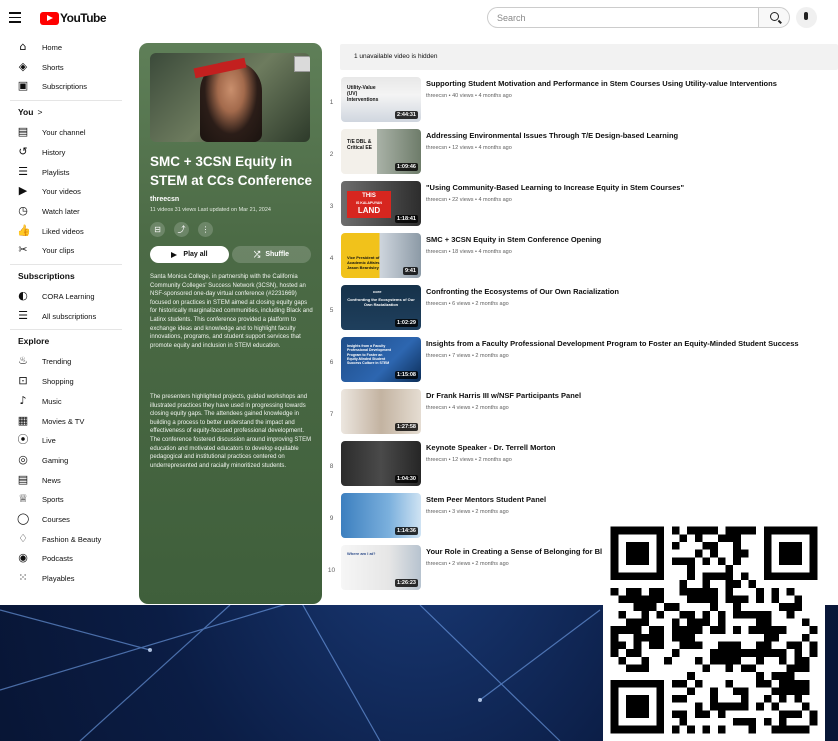 The width and height of the screenshot is (838, 741). I want to click on sidebar-item-label: Movies & TV, so click(63, 421).